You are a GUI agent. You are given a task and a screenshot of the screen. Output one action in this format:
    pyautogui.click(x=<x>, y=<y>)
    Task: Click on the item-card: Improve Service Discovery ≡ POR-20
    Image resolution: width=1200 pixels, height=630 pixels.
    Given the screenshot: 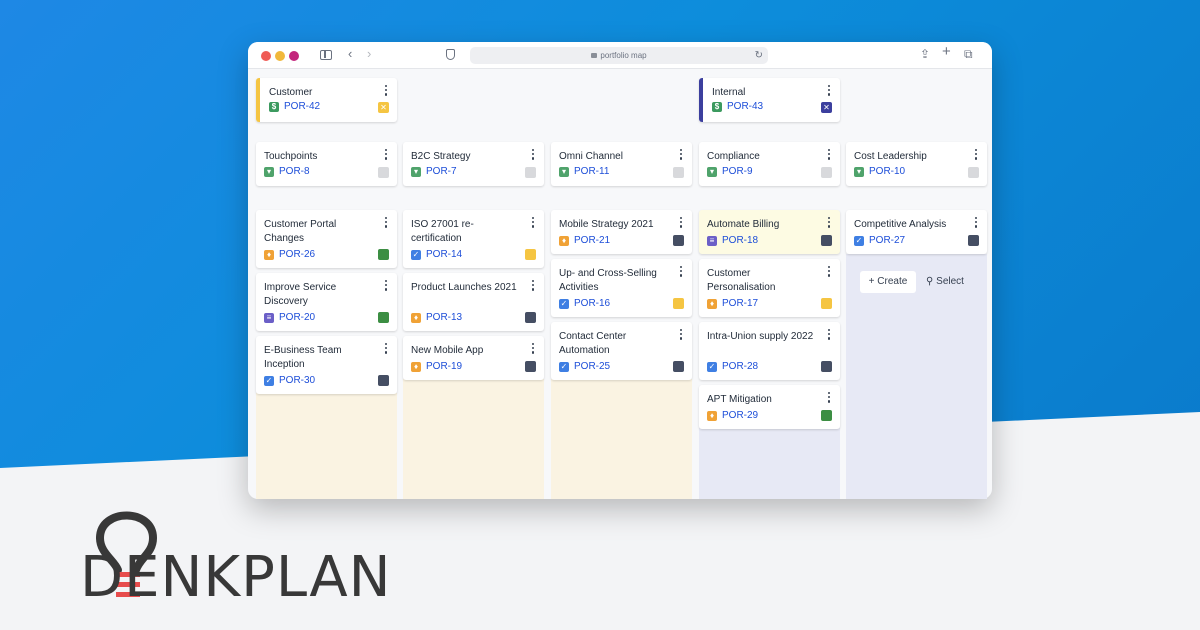 What is the action you would take?
    pyautogui.click(x=326, y=302)
    